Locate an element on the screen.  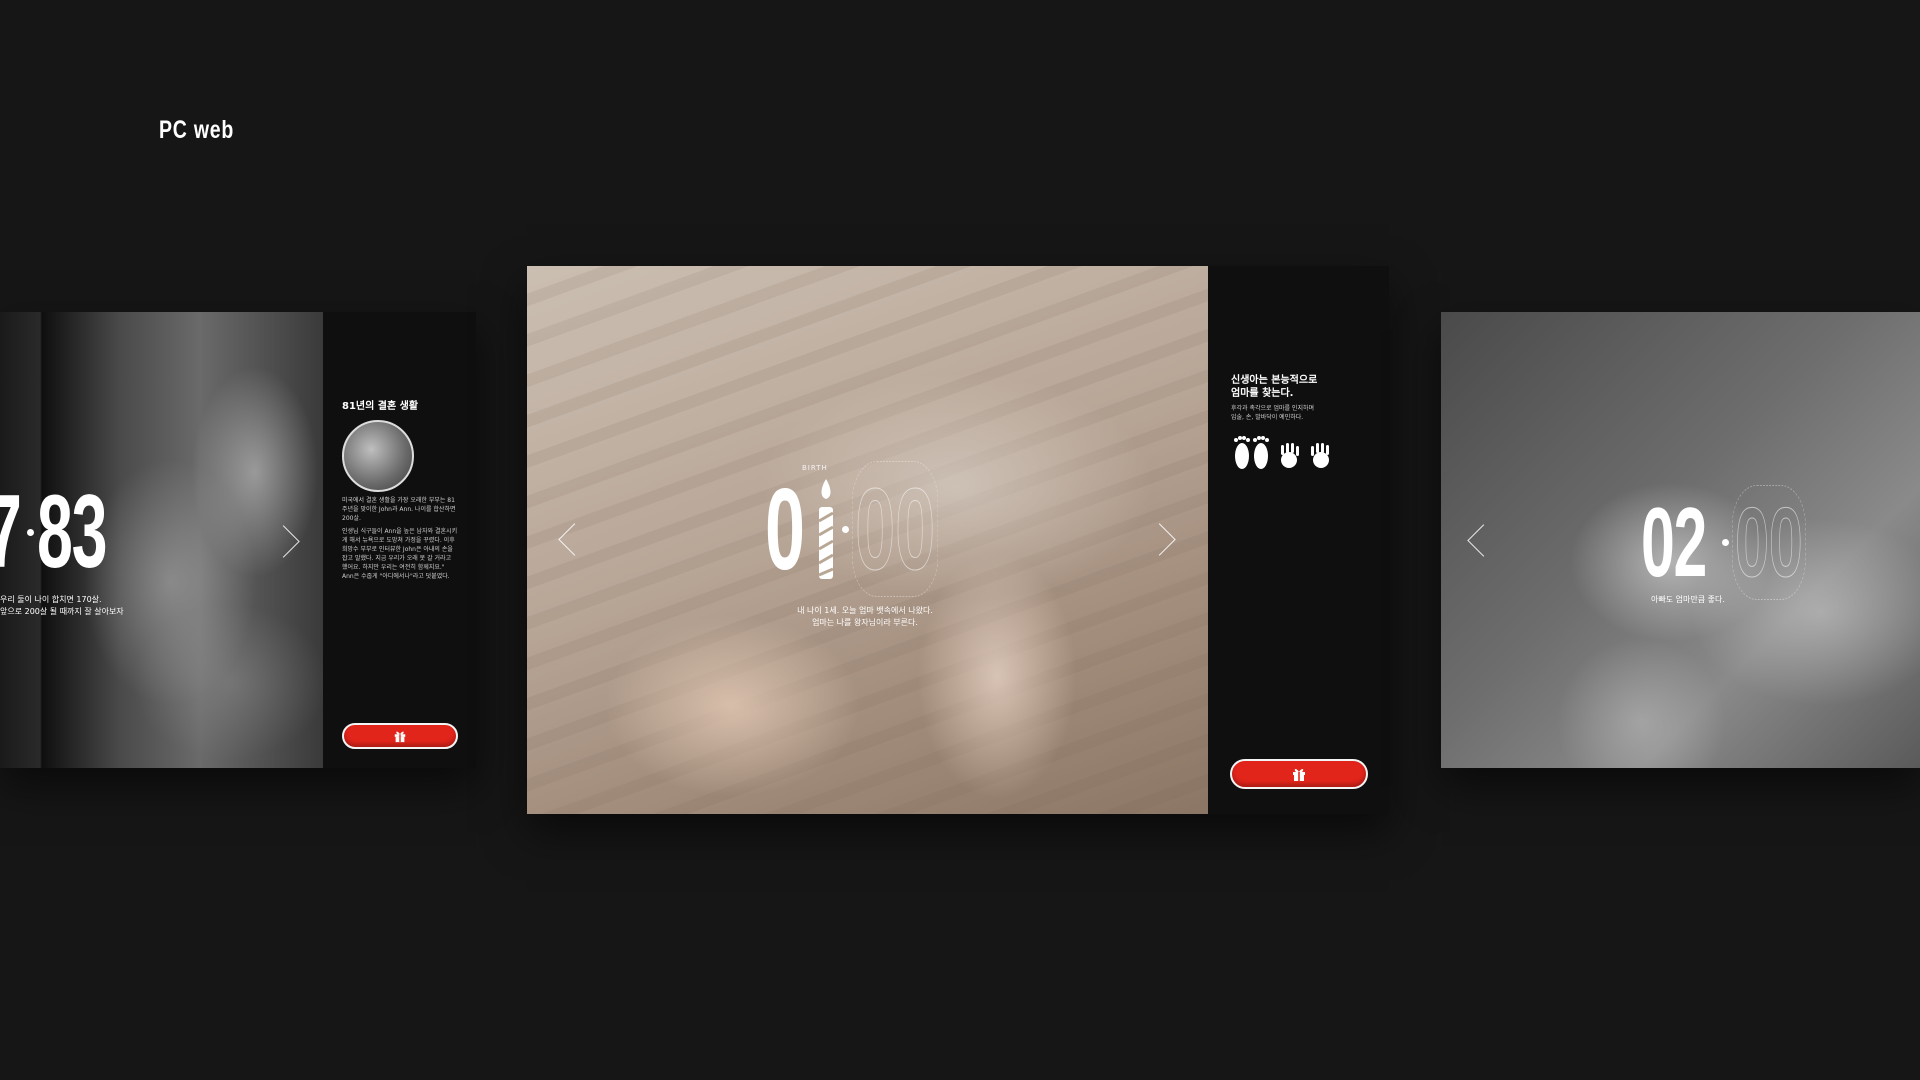
panel-paragraph: 후각과 촉각으로 엄마를 인지하며 is located at coordinates (1273, 408).